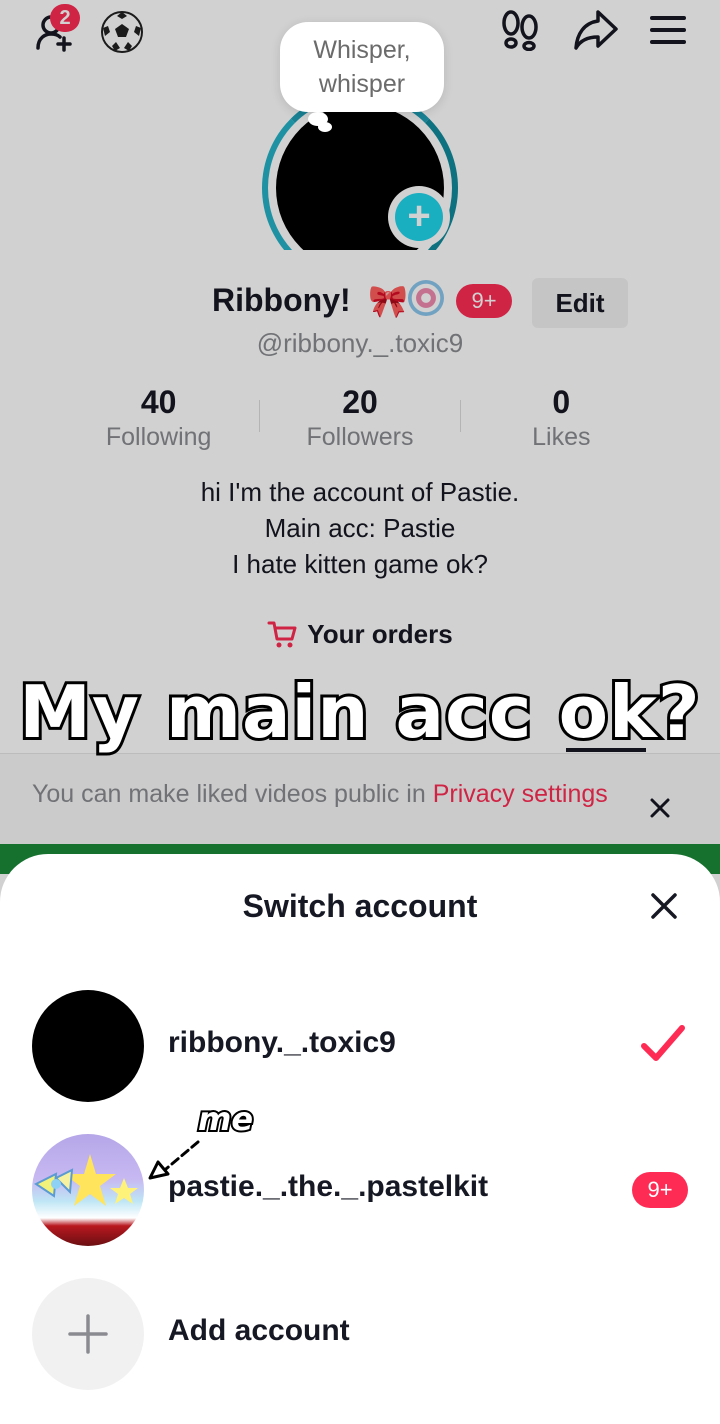 Image resolution: width=720 pixels, height=1424 pixels. I want to click on sheet-close-button, so click(664, 906).